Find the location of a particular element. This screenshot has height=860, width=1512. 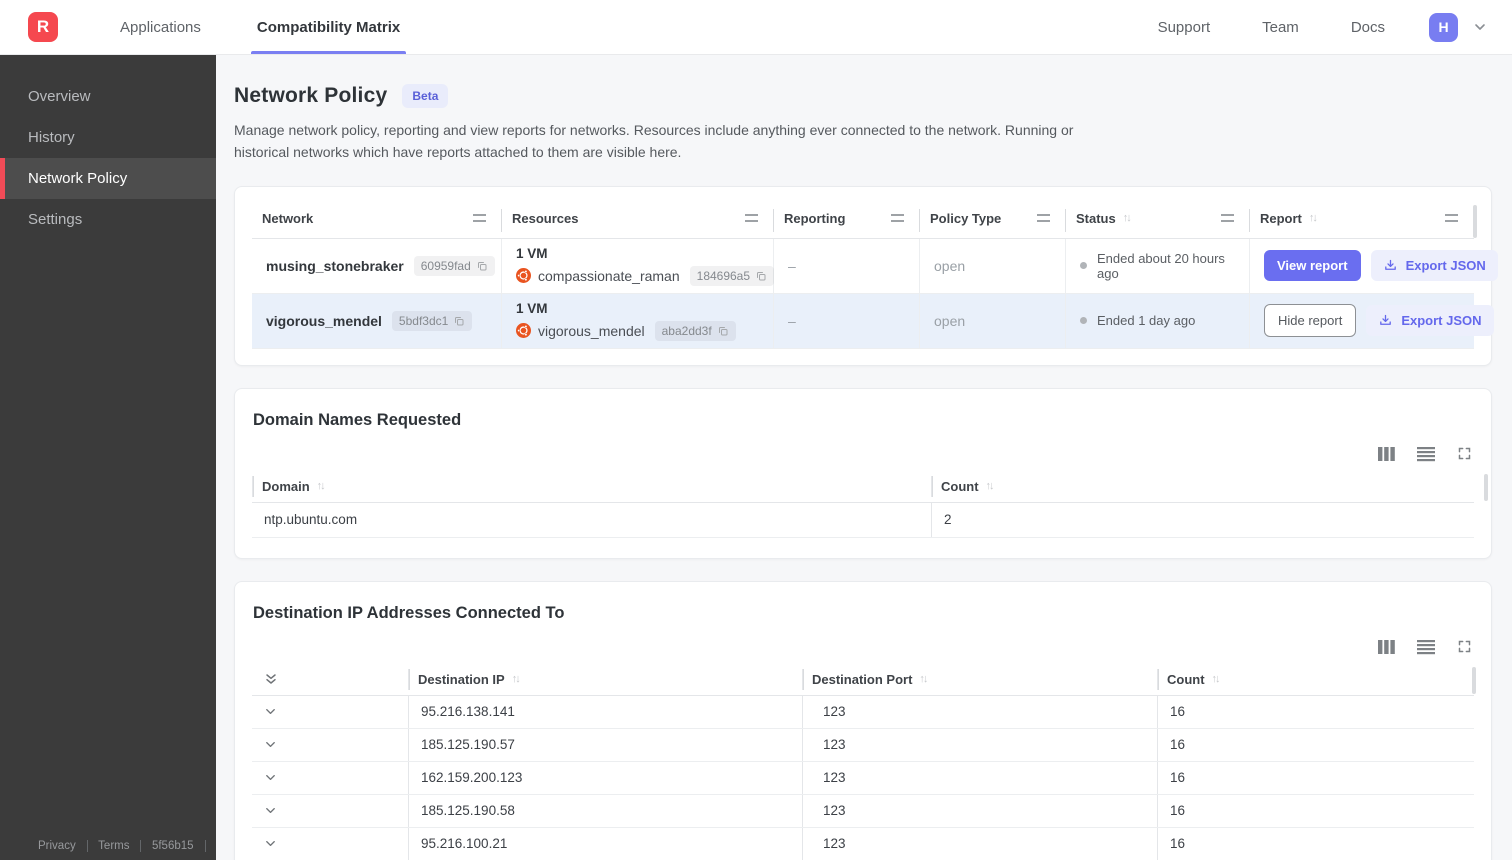

domain-cell: ntp.ubuntu.com is located at coordinates (311, 520).